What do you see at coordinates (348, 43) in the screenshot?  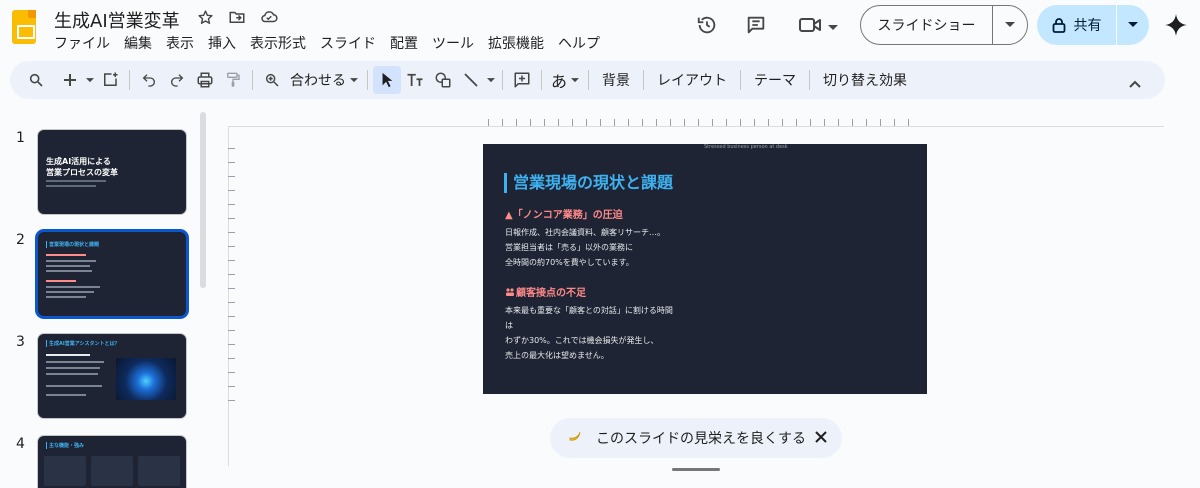 I see `menu-slide: スライド` at bounding box center [348, 43].